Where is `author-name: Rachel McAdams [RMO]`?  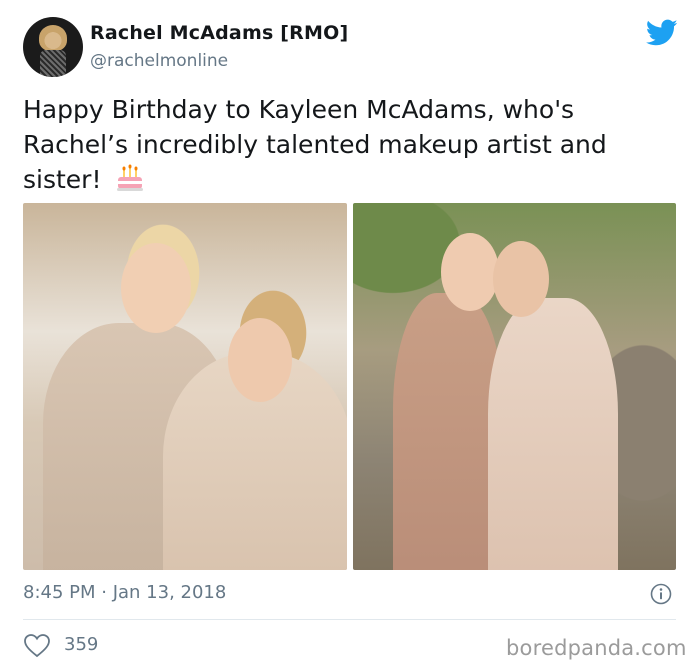 author-name: Rachel McAdams [RMO] is located at coordinates (219, 33).